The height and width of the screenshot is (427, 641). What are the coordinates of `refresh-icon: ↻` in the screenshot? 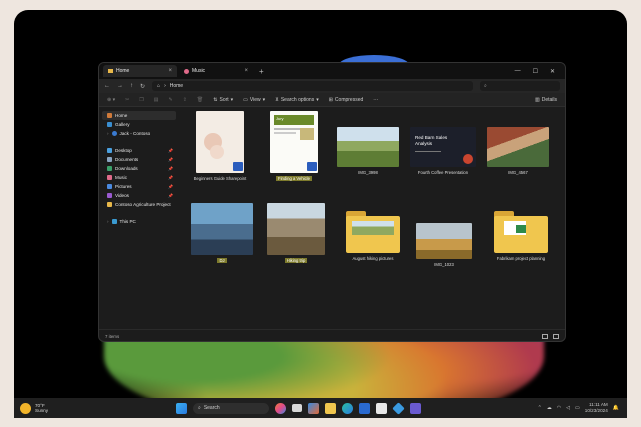 It's located at (142, 86).